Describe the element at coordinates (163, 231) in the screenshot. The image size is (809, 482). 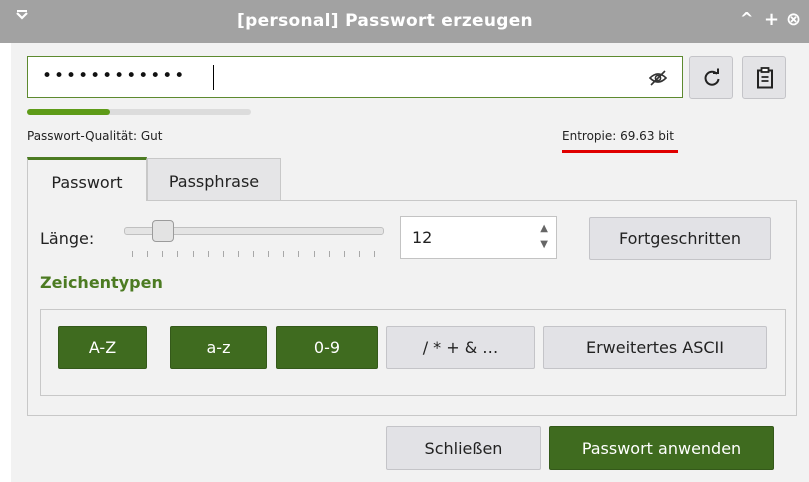
I see `length-slider-handle` at that location.